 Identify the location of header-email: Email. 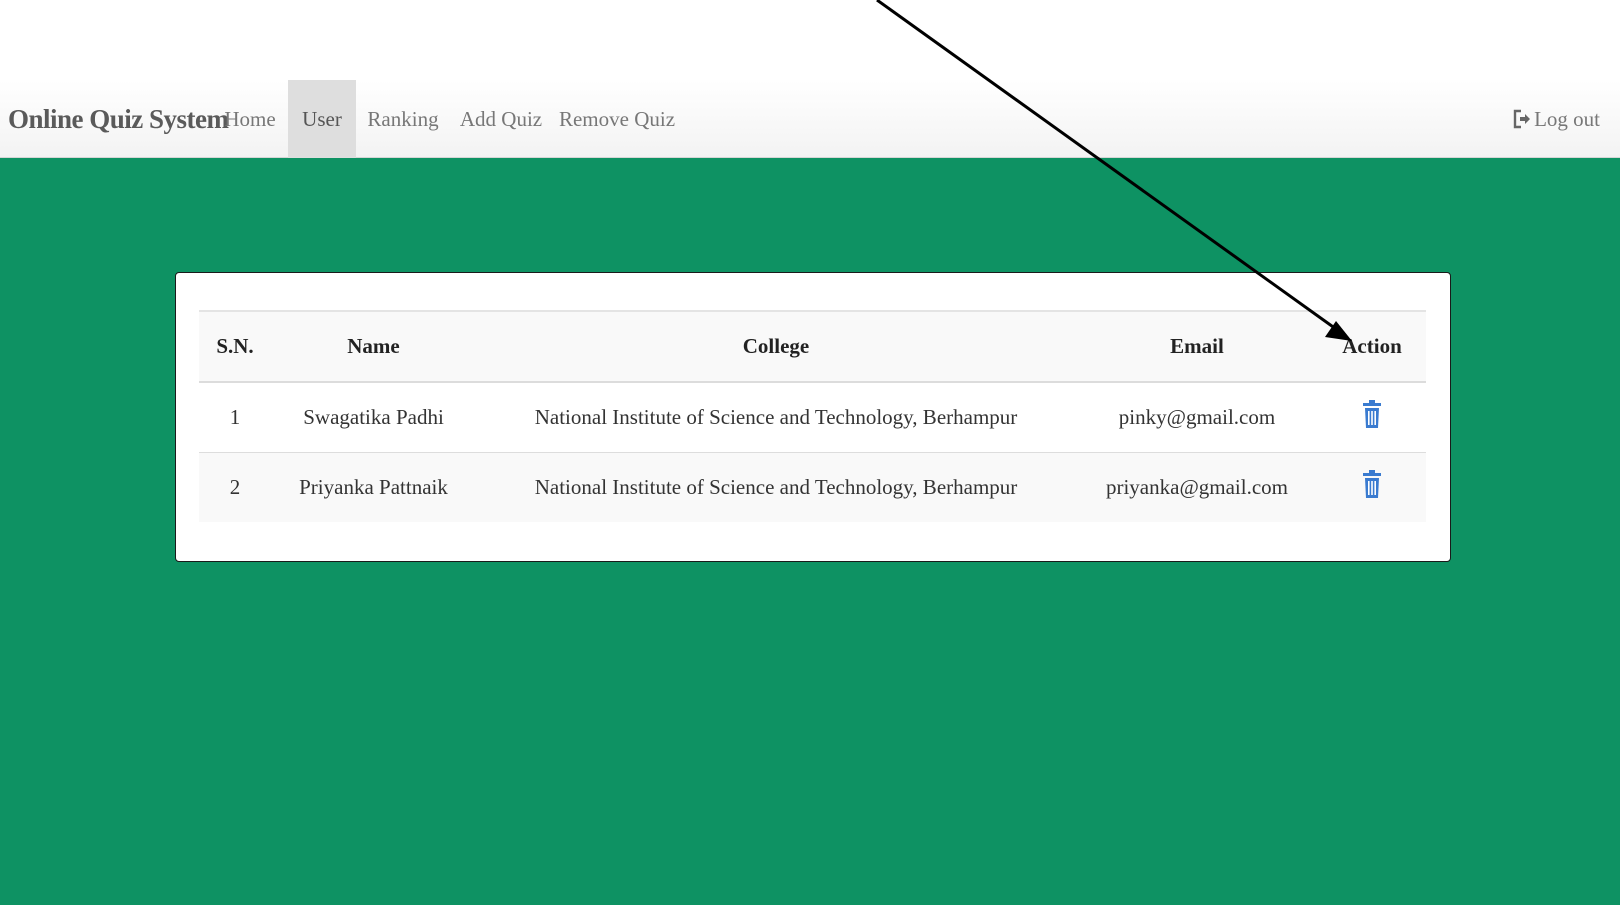
(1197, 347).